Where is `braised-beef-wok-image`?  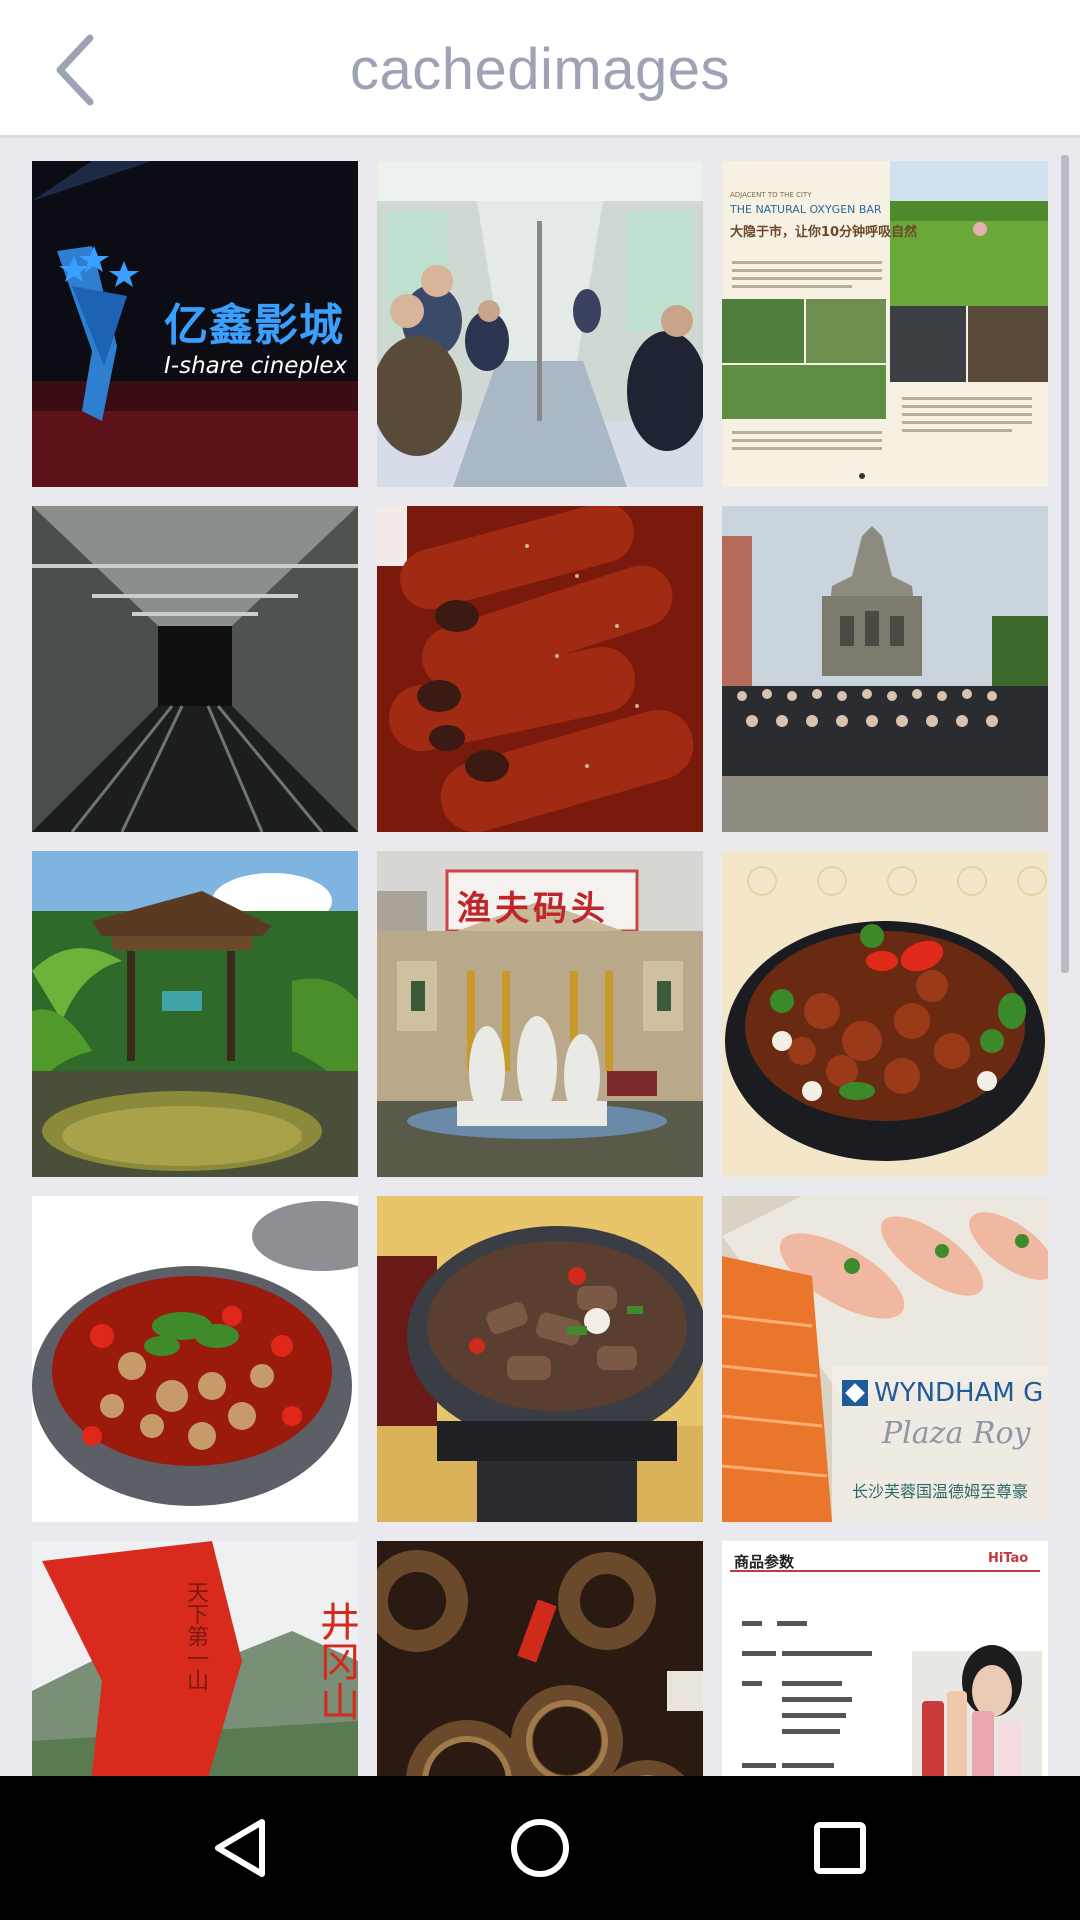 braised-beef-wok-image is located at coordinates (540, 1359).